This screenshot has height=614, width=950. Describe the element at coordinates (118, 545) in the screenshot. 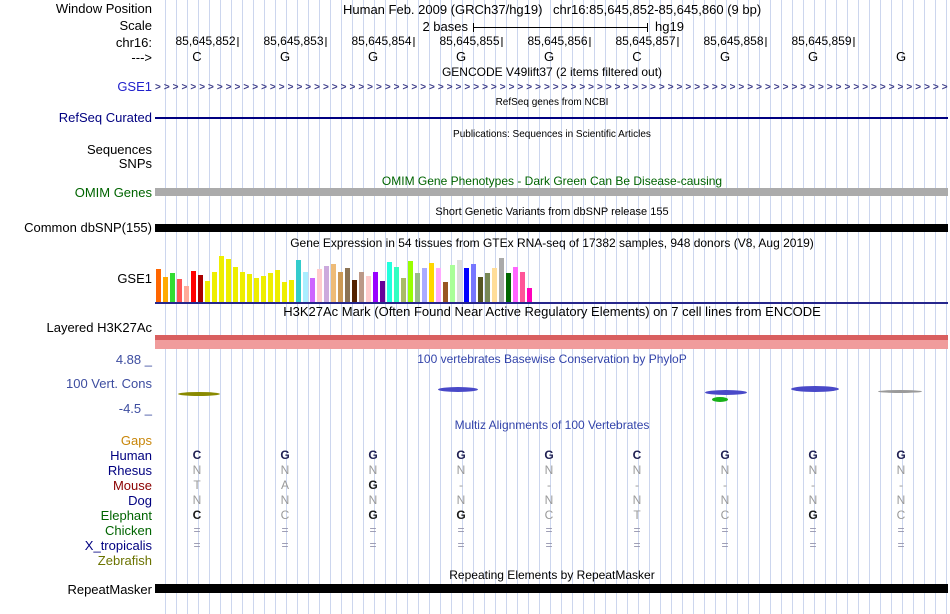

I see `species-label-x_tropicalis: X_tropicalis` at that location.